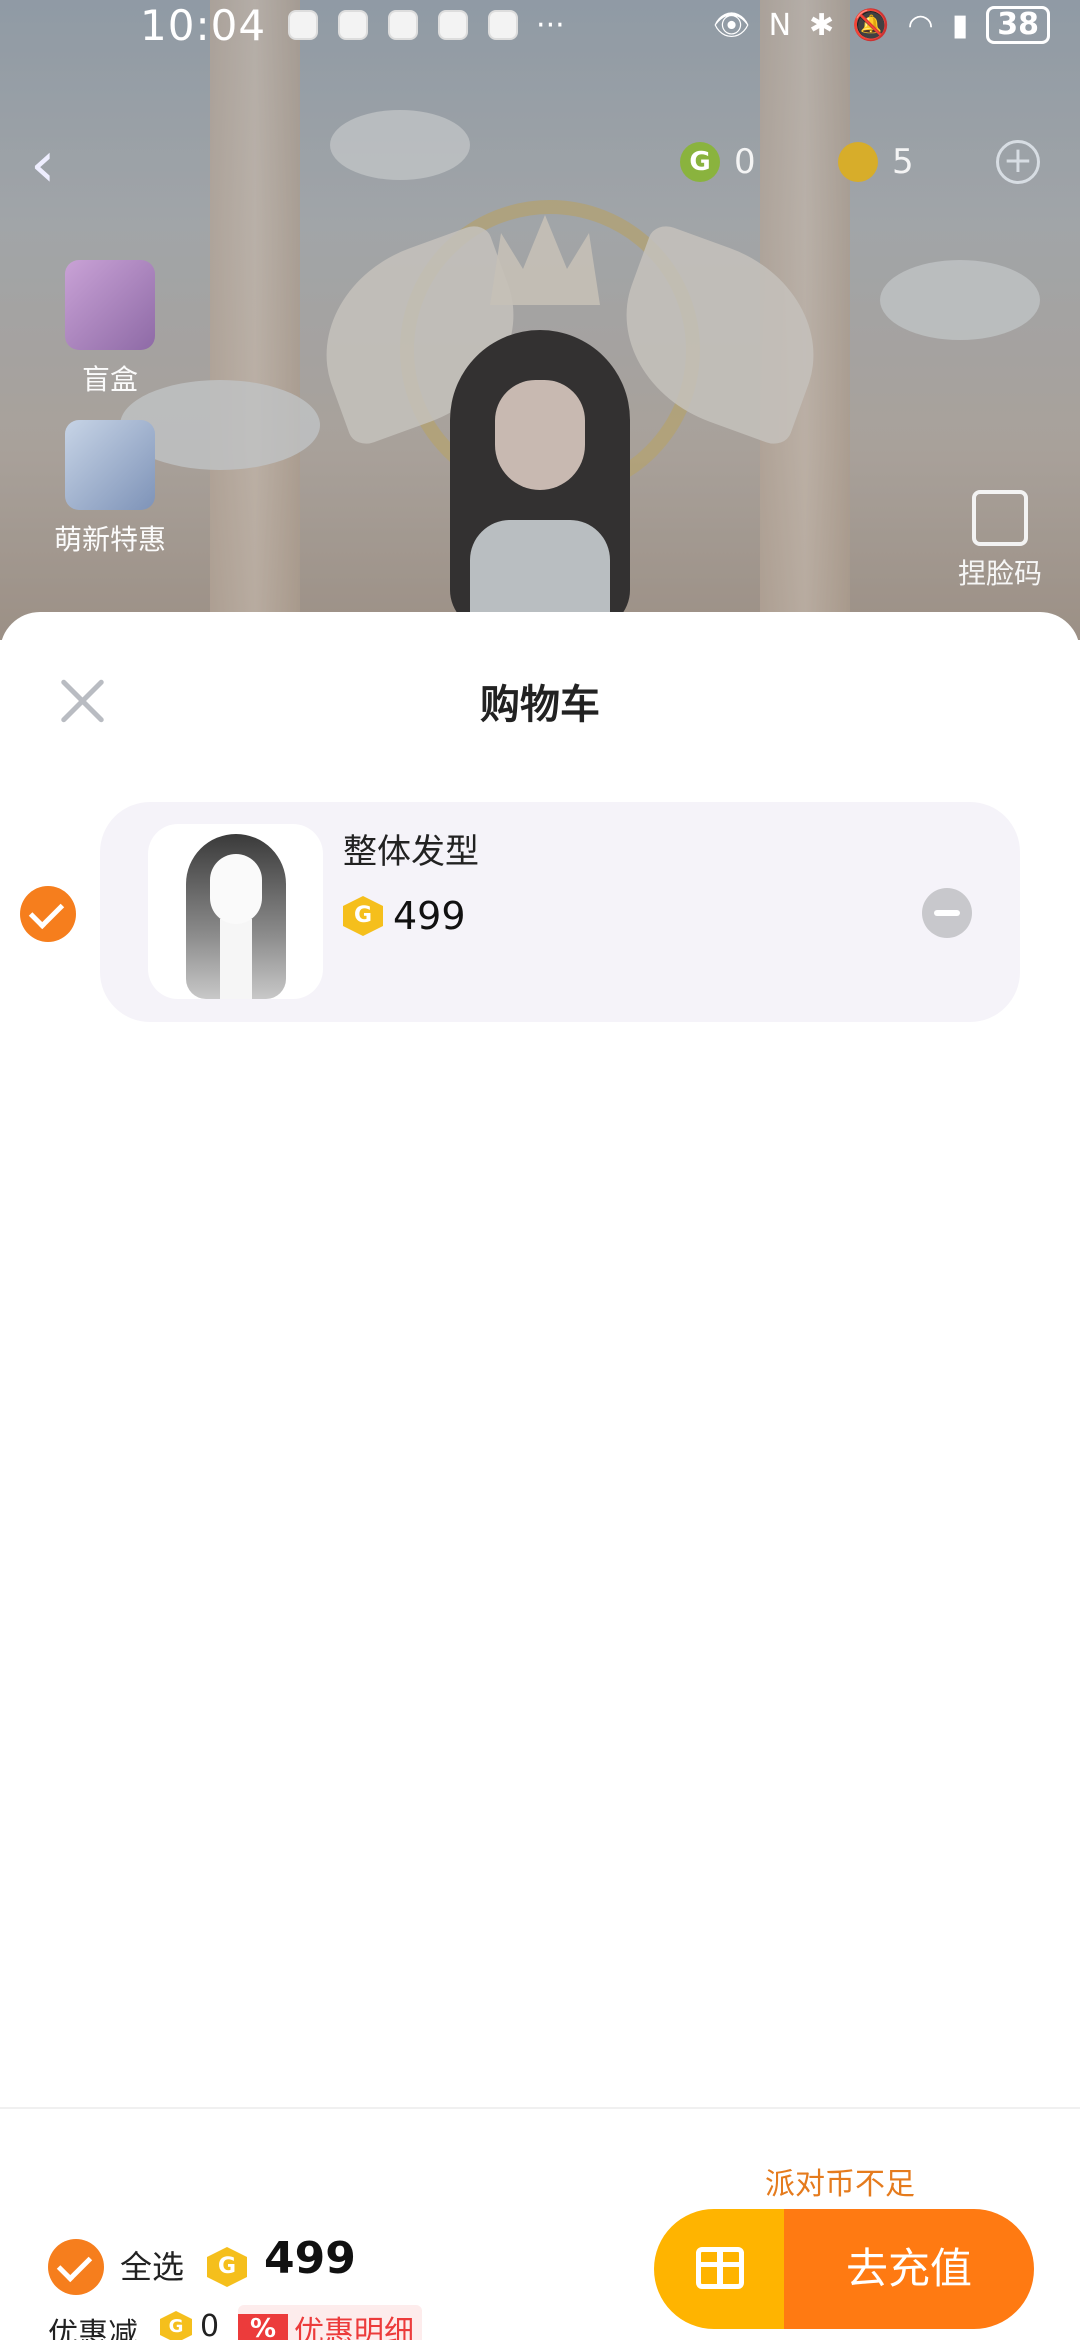  I want to click on gold-coin-value: 5, so click(903, 162).